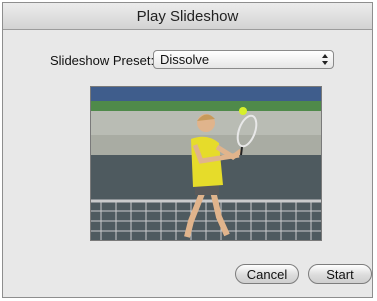 The image size is (377, 301). I want to click on updown-chevron-icon, so click(325, 59).